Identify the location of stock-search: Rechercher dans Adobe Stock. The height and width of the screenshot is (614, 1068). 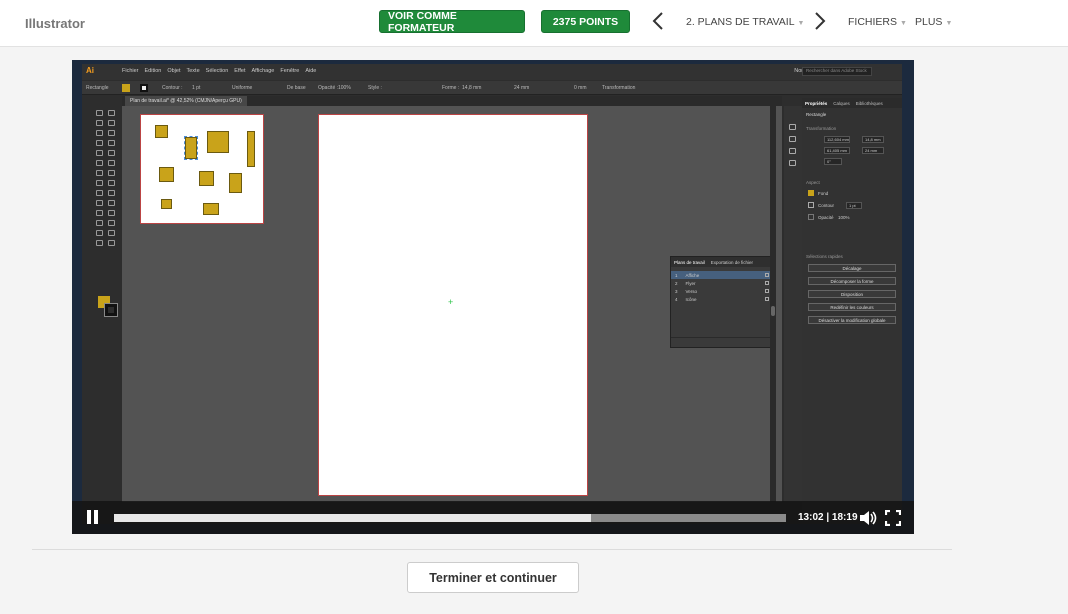
(837, 71).